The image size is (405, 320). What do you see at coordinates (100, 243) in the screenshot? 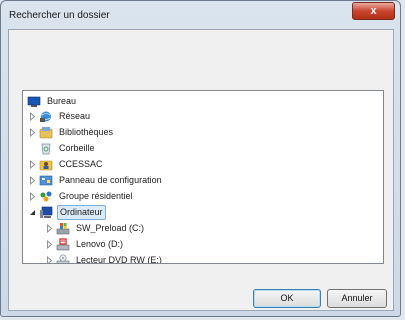
I see `tree-item-label: Lenovo (D:)` at bounding box center [100, 243].